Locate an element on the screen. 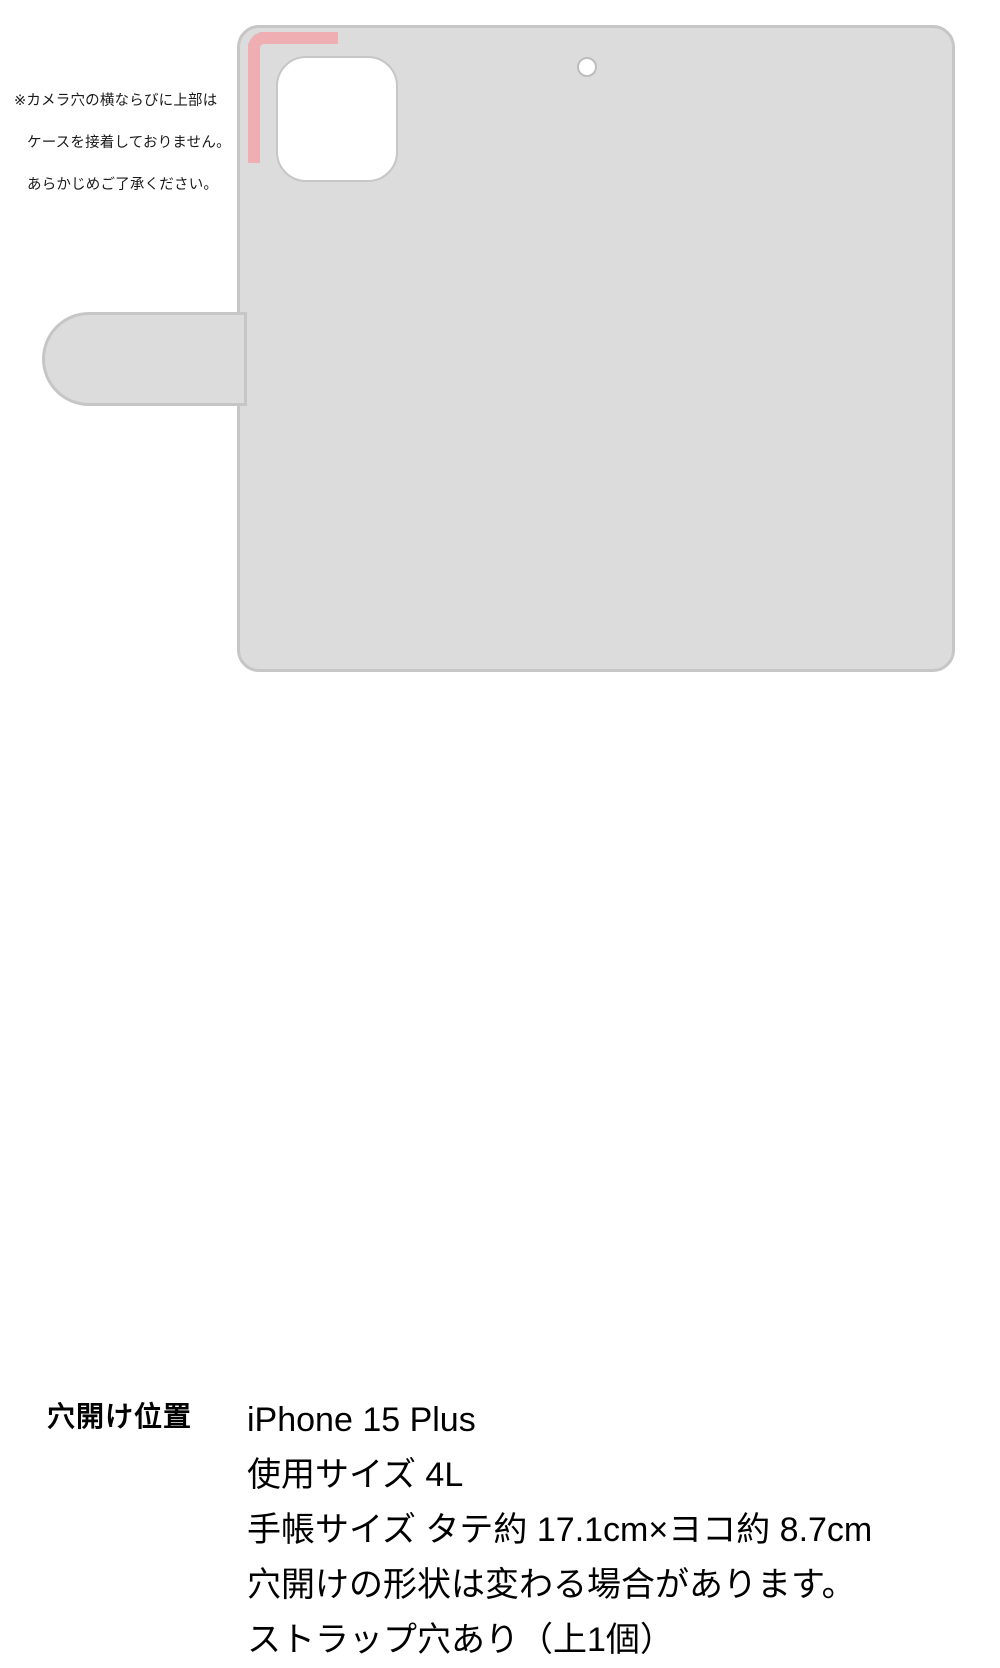 This screenshot has height=1668, width=1000. spec-line-shape-disclaimer: 穴開けの形状は変わる場合があります。 is located at coordinates (551, 1585).